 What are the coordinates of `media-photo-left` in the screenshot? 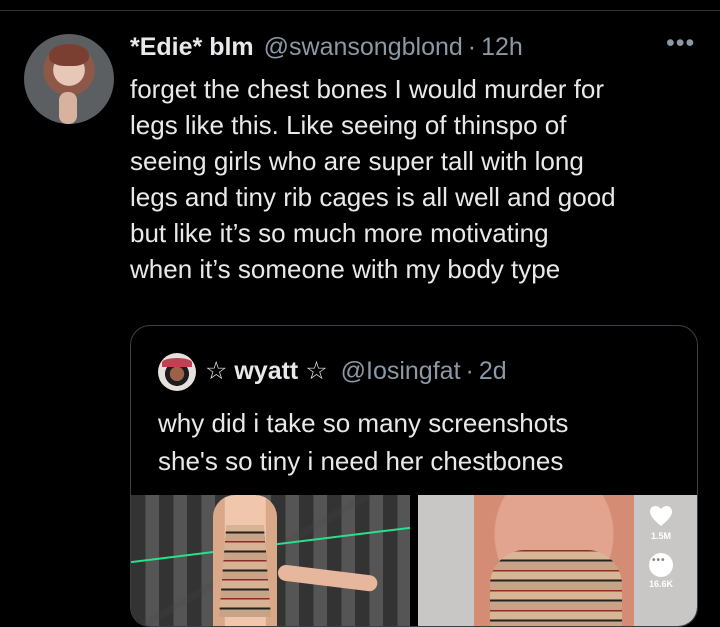 It's located at (270, 560).